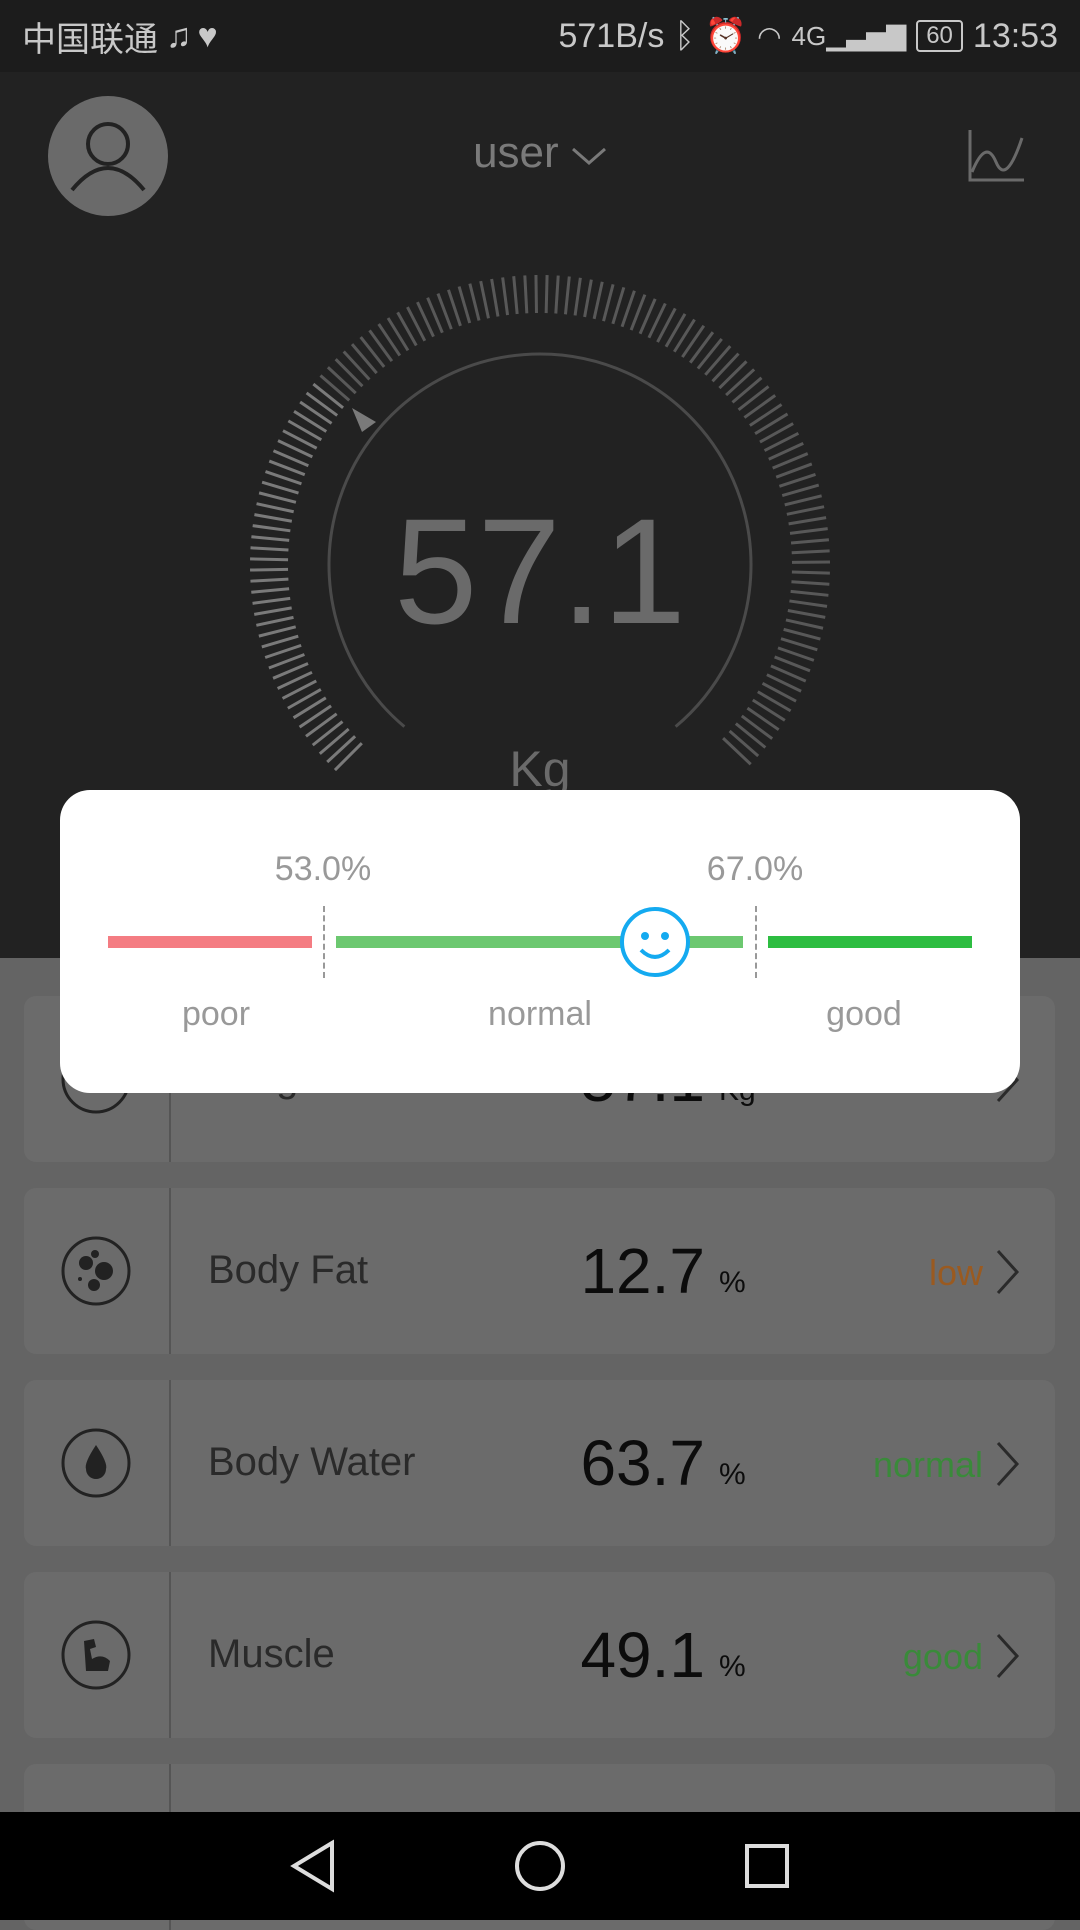 This screenshot has width=1080, height=1930. I want to click on metric-status: normal, so click(928, 1465).